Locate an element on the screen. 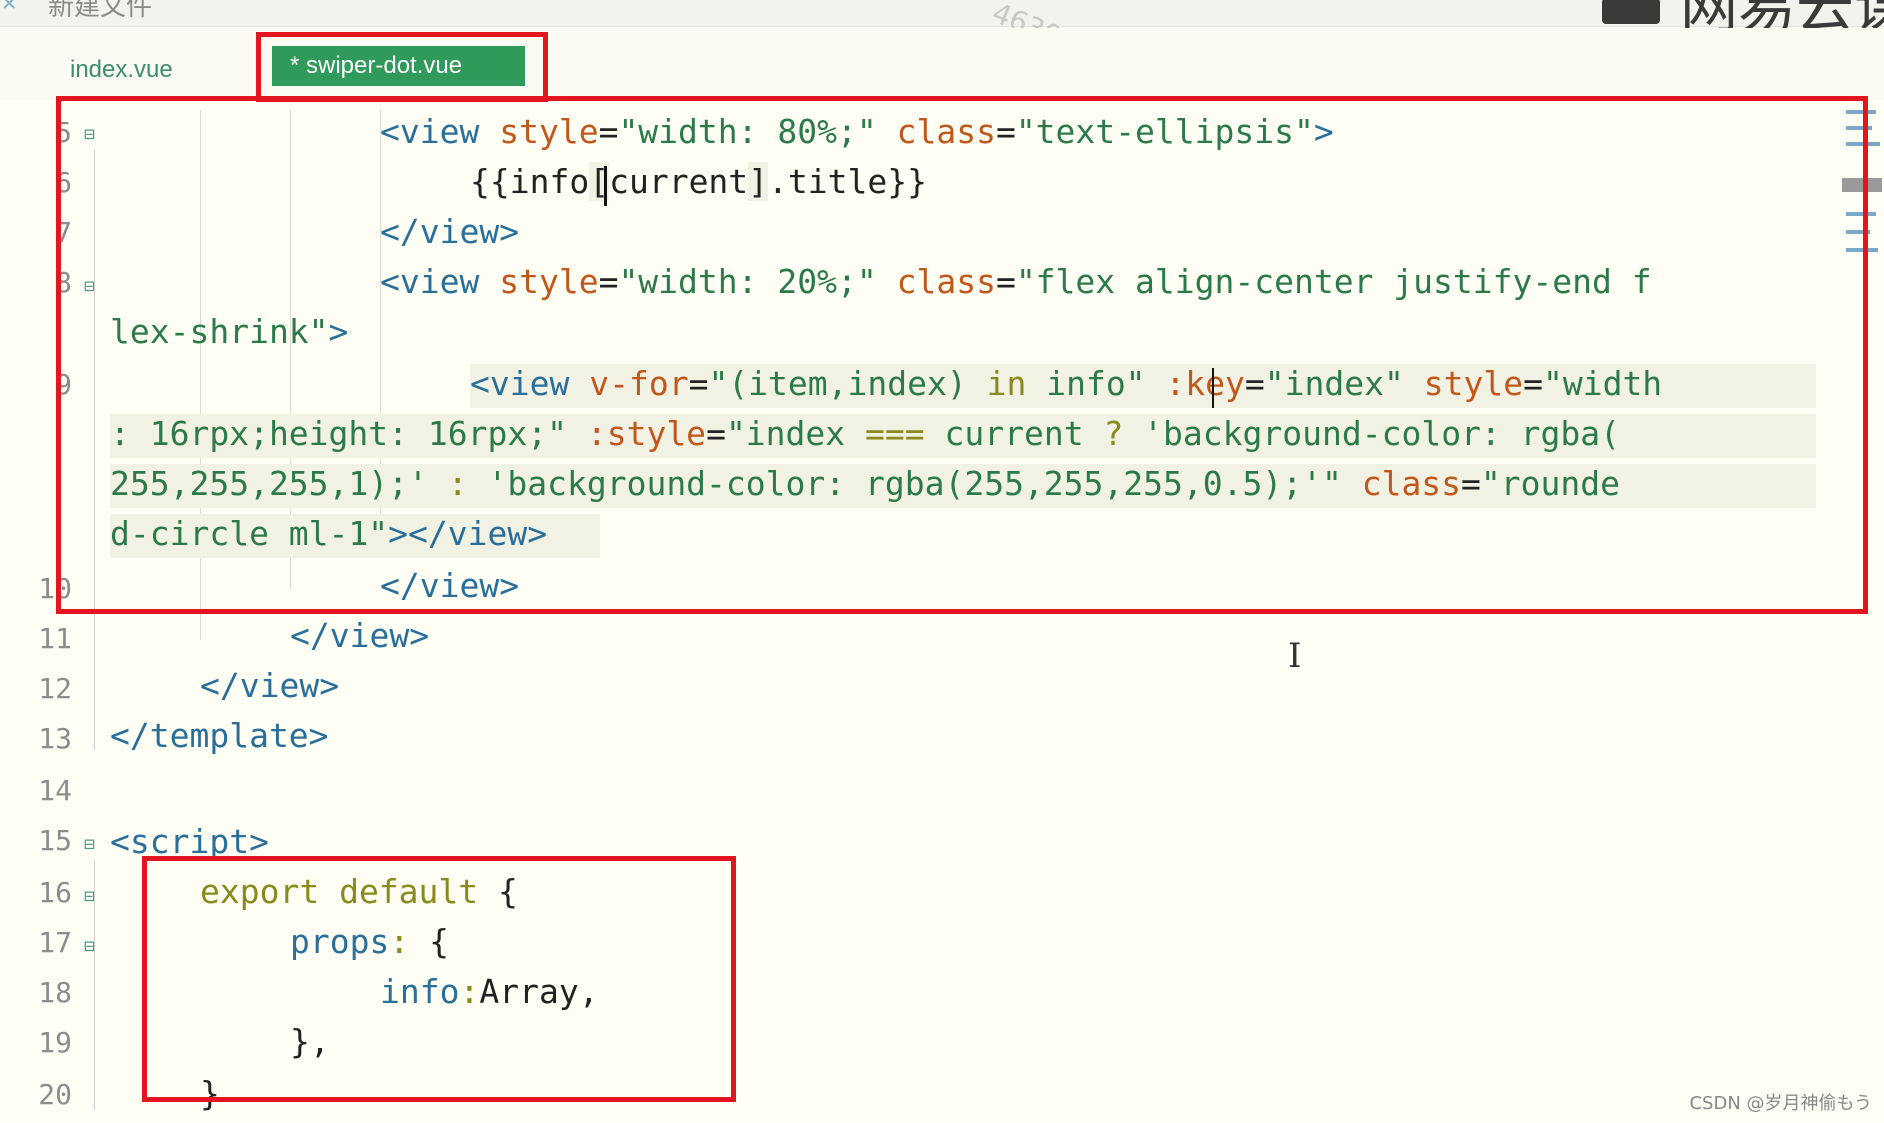  code-line: </template> is located at coordinates (219, 735).